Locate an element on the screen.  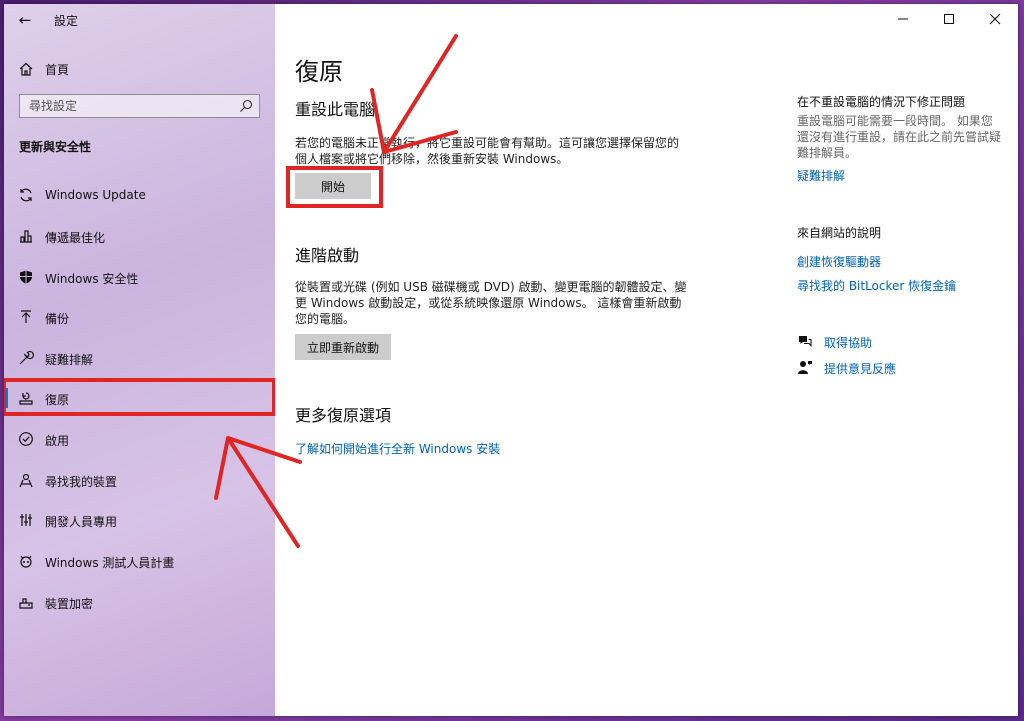
sidebar-item-label: Windows Update is located at coordinates (95, 195).